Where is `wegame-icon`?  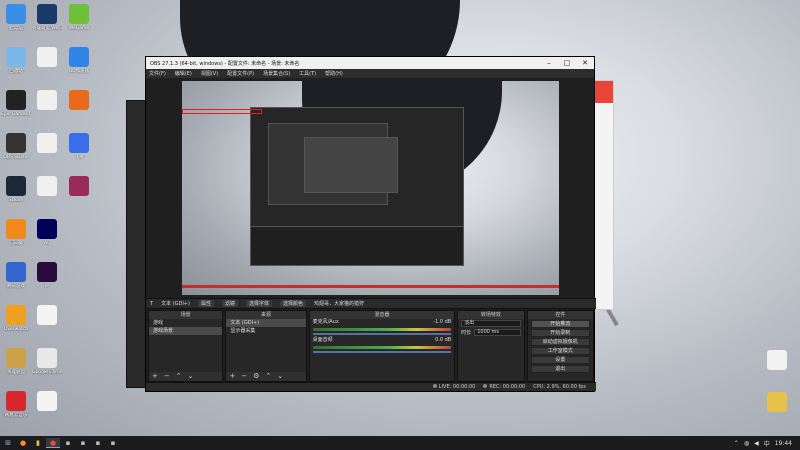 wegame-icon is located at coordinates (79, 14).